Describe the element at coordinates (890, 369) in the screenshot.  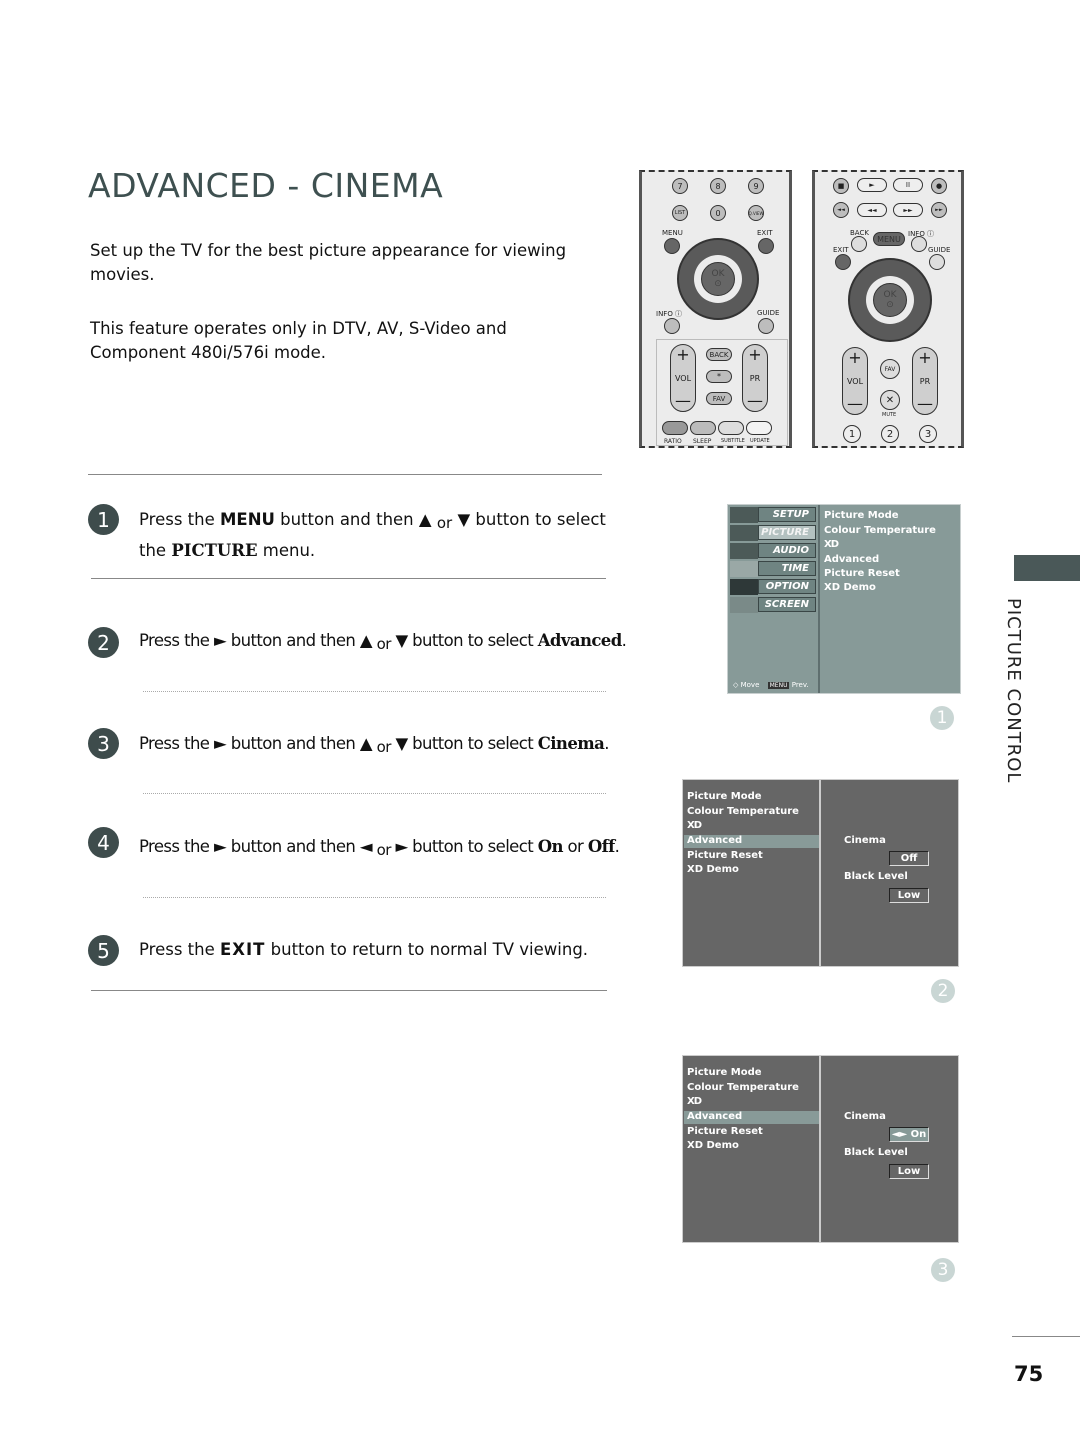
I see `fav-key: FAV` at that location.